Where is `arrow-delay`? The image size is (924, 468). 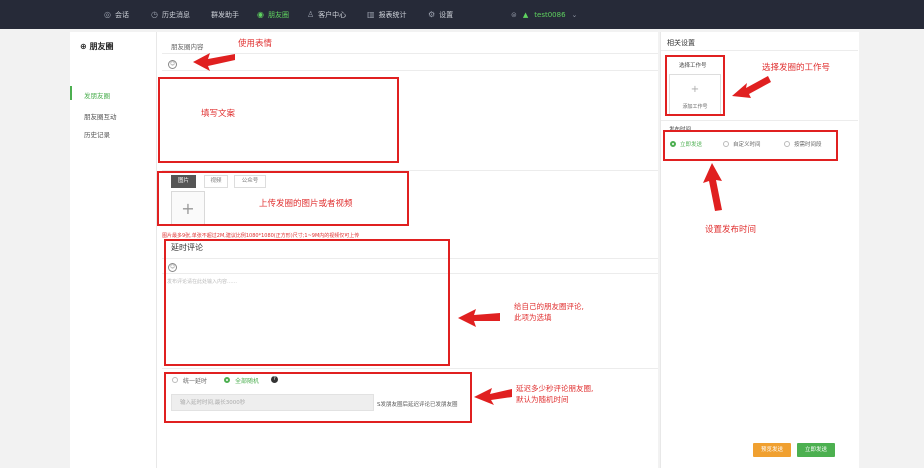
arrow-delay is located at coordinates (493, 396).